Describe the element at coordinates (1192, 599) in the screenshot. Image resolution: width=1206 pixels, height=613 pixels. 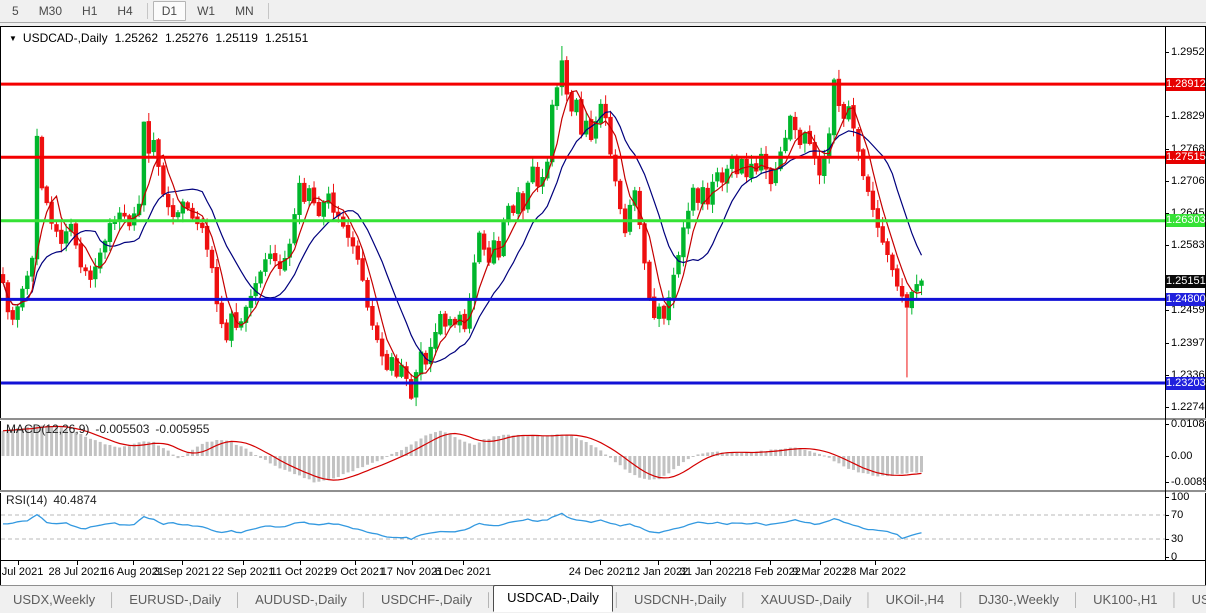
I see `chart-tab-usoil: USOil-,H1` at that location.